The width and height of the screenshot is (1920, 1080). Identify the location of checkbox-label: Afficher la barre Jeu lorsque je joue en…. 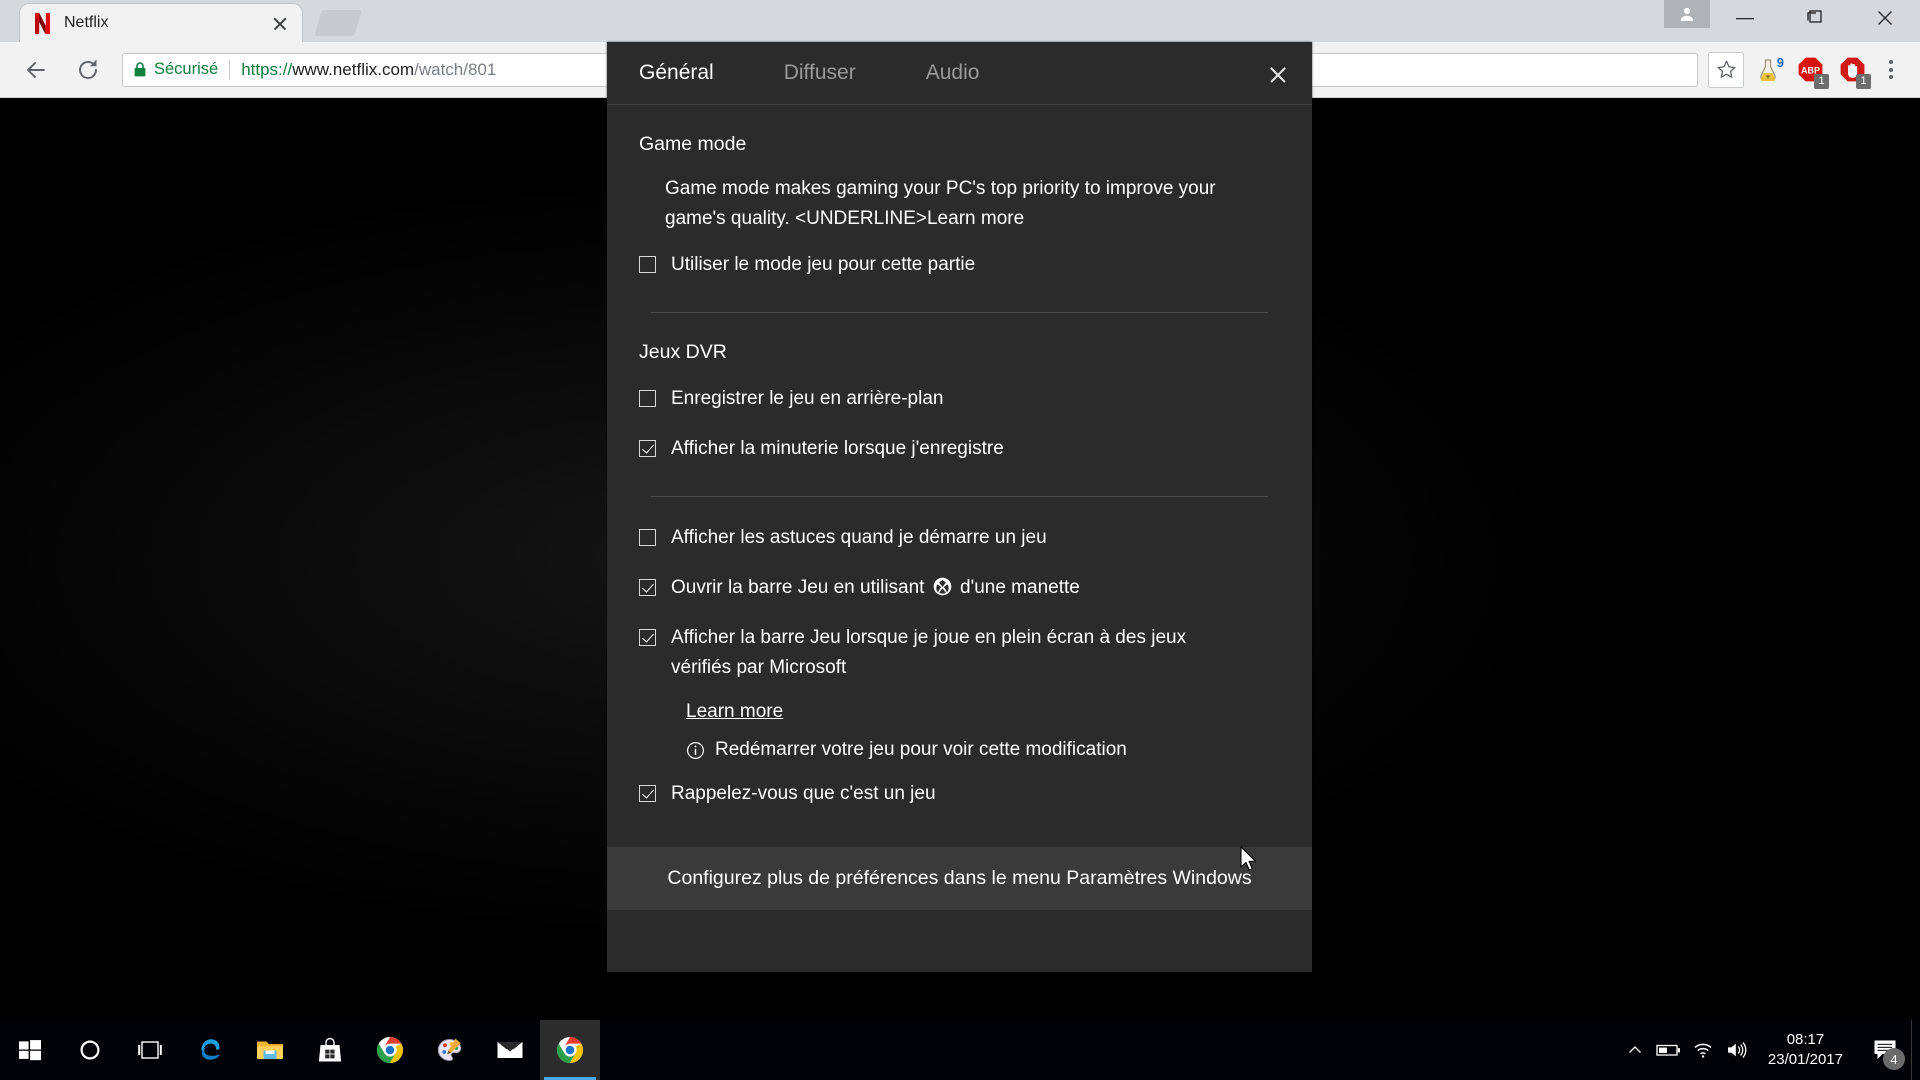
(929, 652).